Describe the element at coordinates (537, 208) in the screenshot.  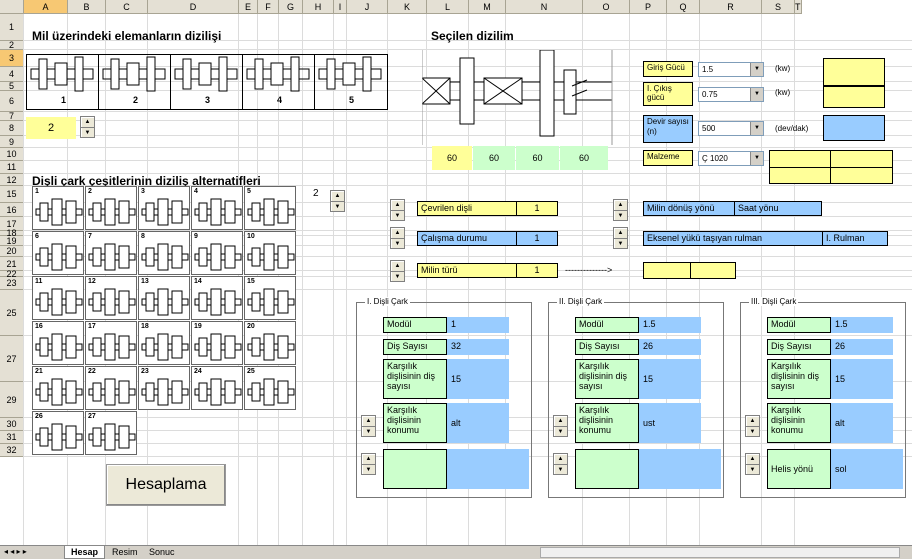
I see `cevrilen-value: 1` at that location.